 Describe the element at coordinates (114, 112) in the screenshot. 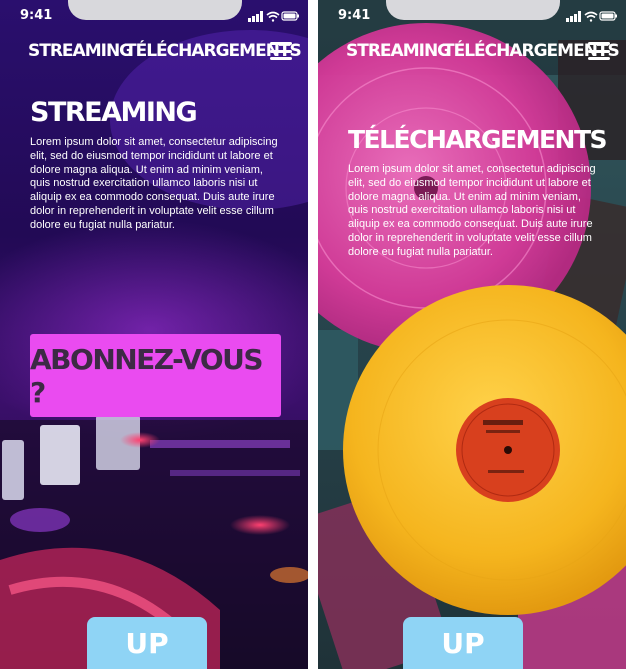

I see `page-title: STREAMING` at that location.